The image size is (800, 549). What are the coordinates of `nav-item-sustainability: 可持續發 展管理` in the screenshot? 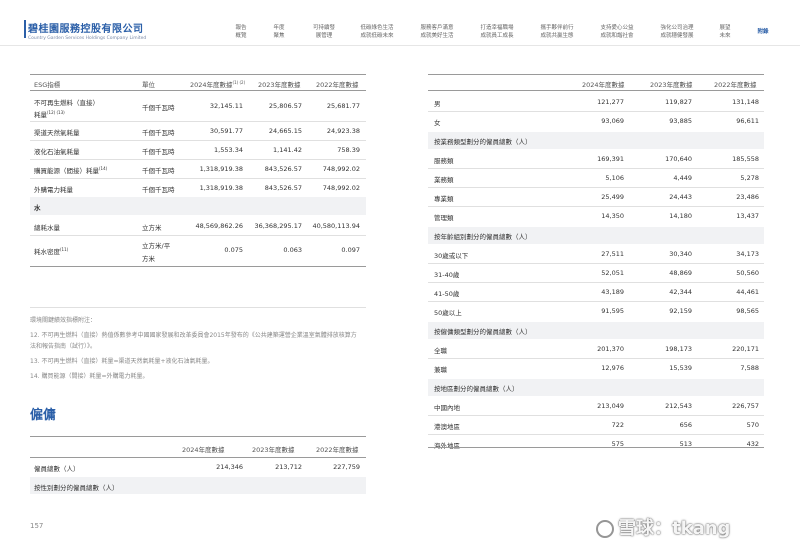 It's located at (324, 32).